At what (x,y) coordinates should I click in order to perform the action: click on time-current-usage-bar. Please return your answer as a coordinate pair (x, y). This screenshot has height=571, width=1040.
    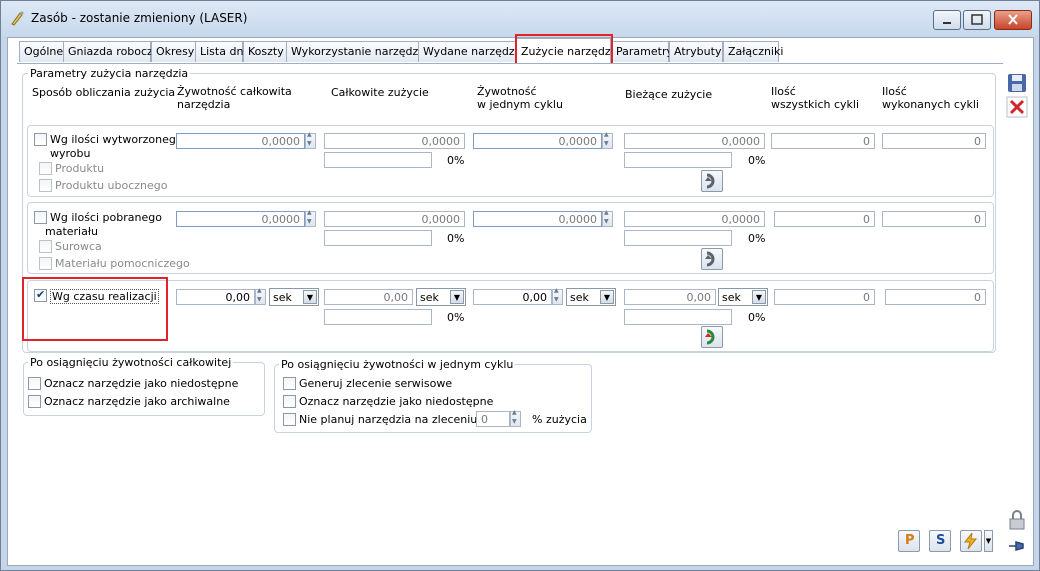
    Looking at the image, I should click on (678, 317).